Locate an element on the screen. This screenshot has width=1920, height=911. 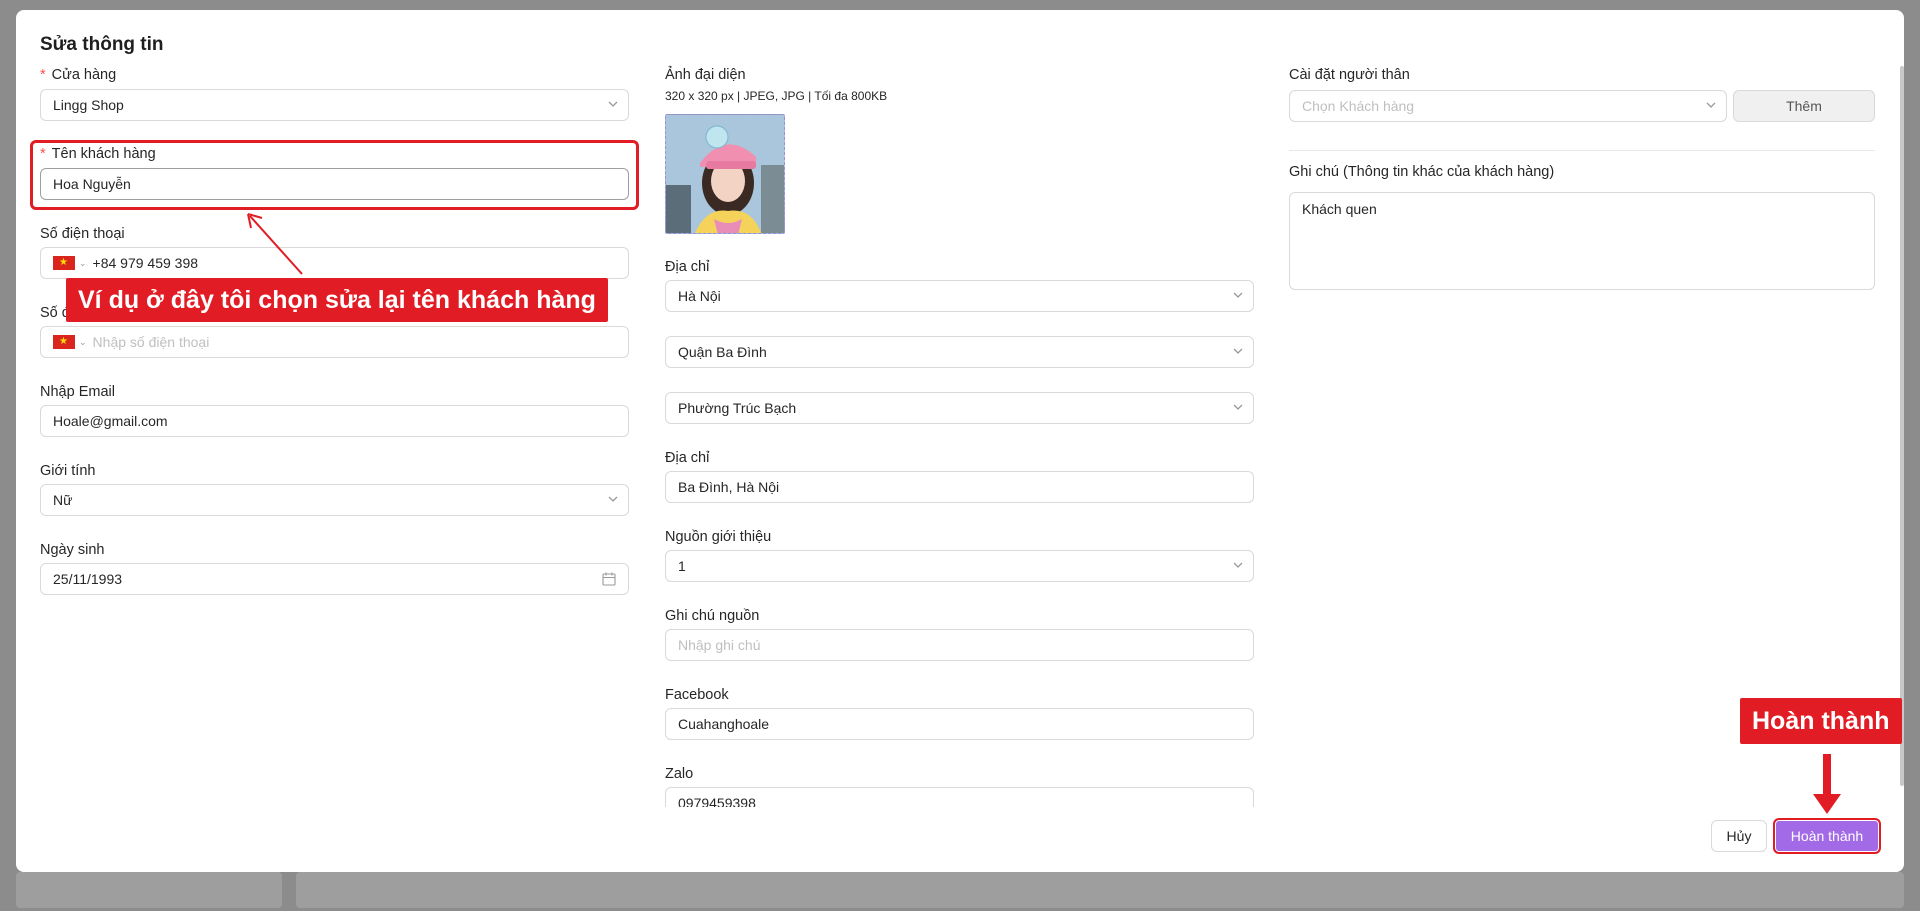
ward-value: Phường Trúc Bạch is located at coordinates (737, 408).